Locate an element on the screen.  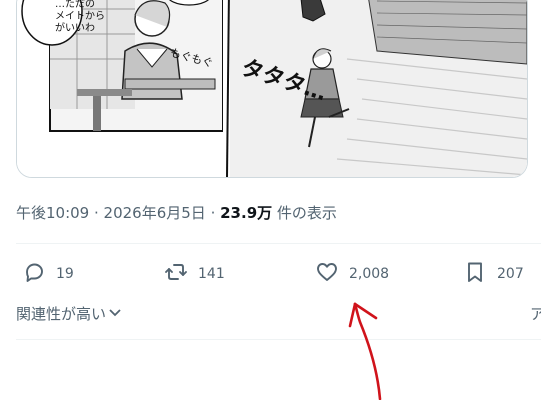
speech-bubble-icon is located at coordinates (34, 274).